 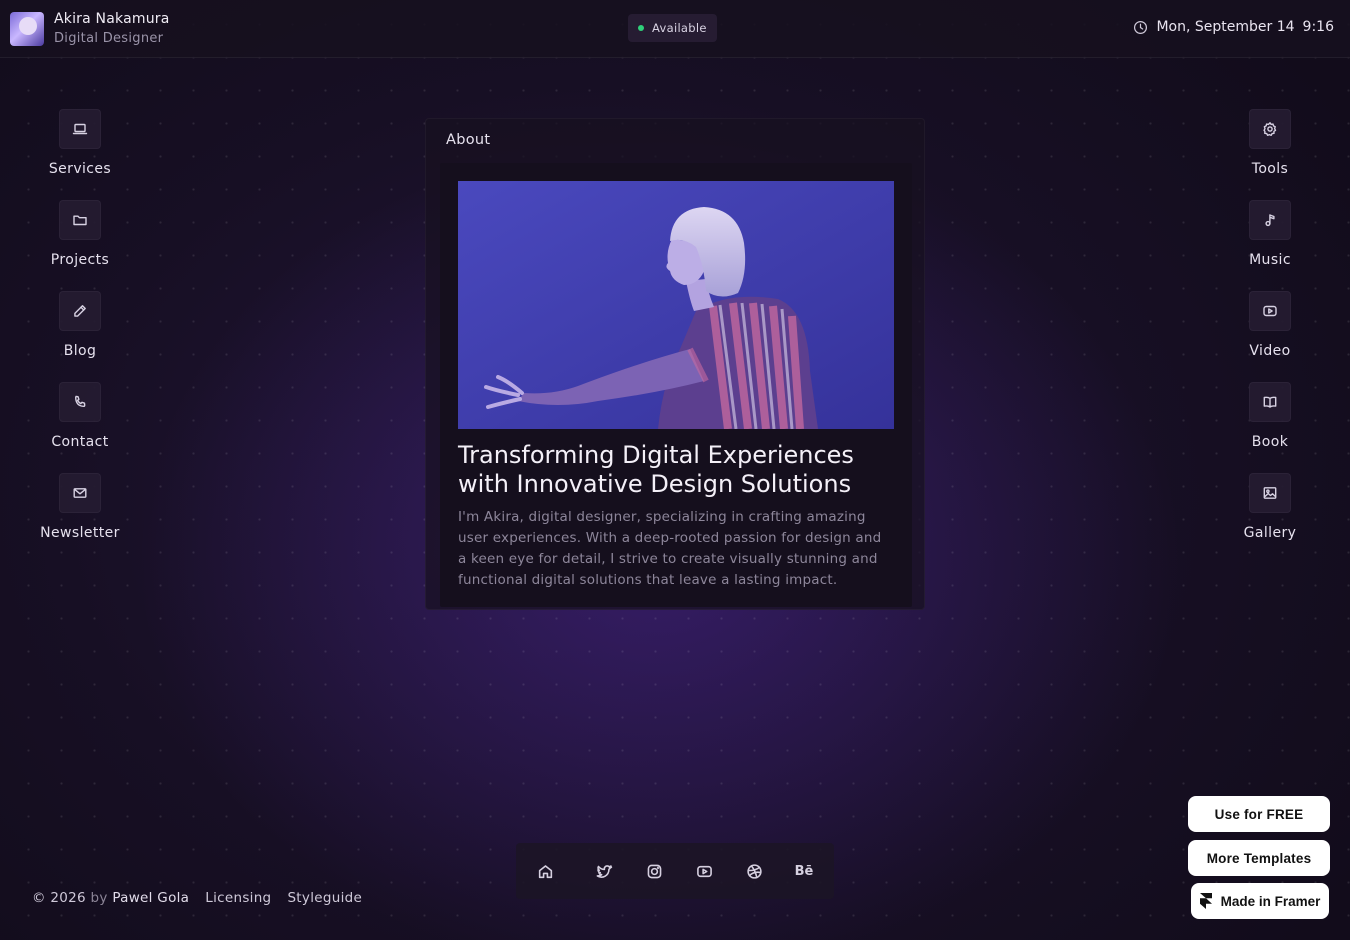 What do you see at coordinates (110, 898) in the screenshot?
I see `footer-credit: © 2026 by Pawel Gola` at bounding box center [110, 898].